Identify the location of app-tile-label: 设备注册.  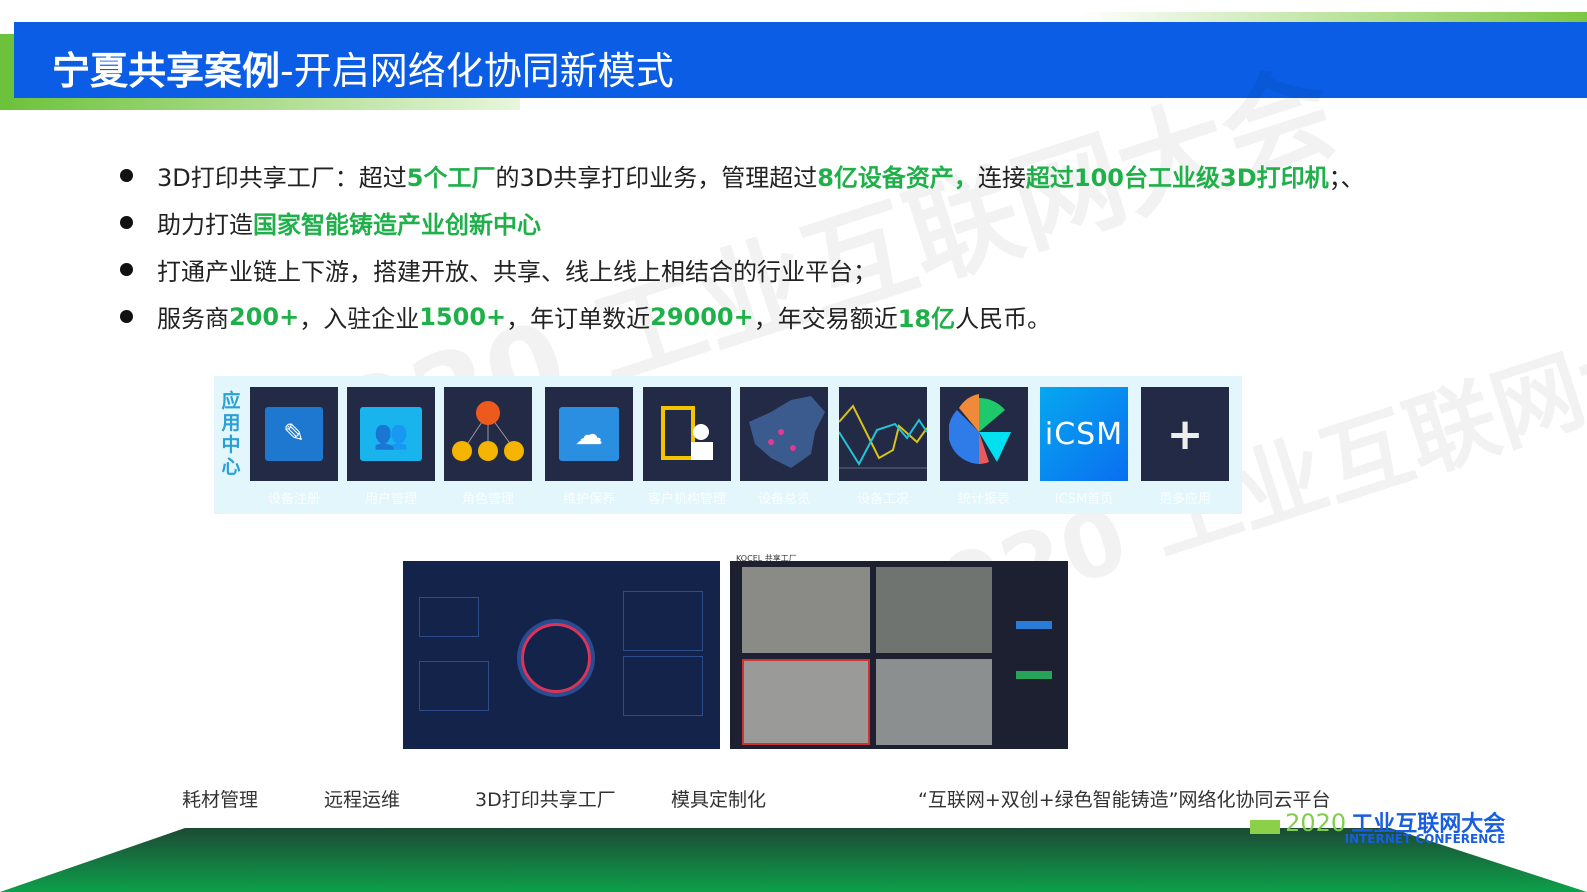
(293, 499).